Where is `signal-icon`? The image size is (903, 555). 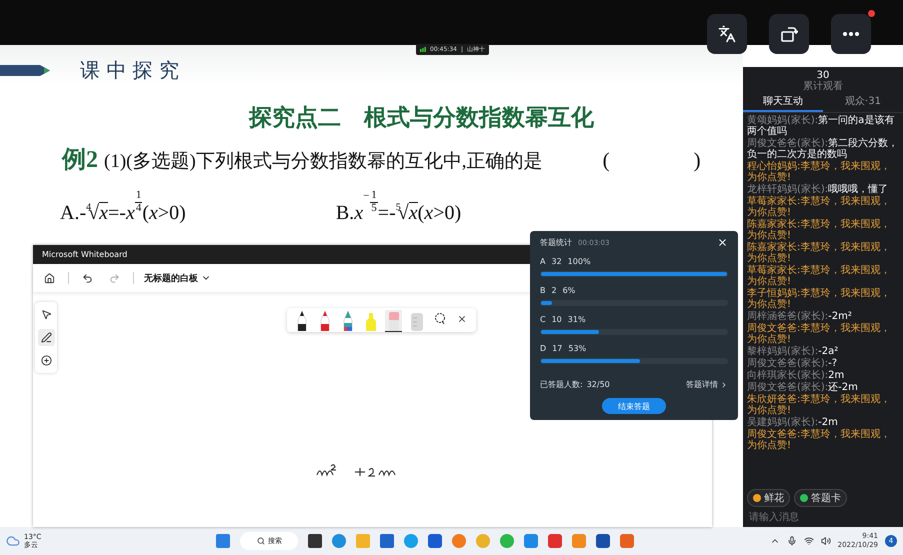
signal-icon is located at coordinates (423, 49).